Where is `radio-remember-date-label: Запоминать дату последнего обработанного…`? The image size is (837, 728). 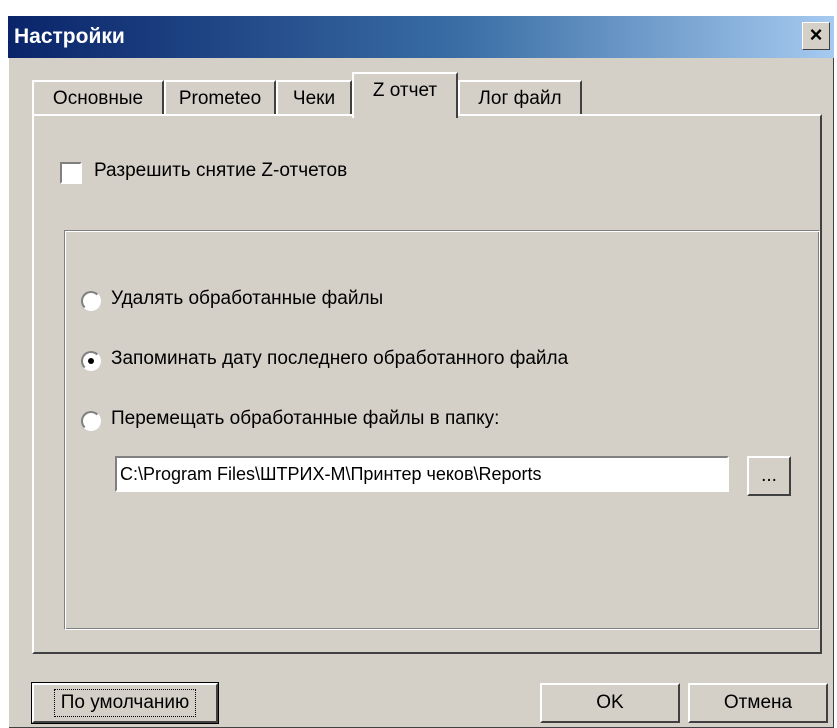
radio-remember-date-label: Запоминать дату последнего обработанного… is located at coordinates (339, 359).